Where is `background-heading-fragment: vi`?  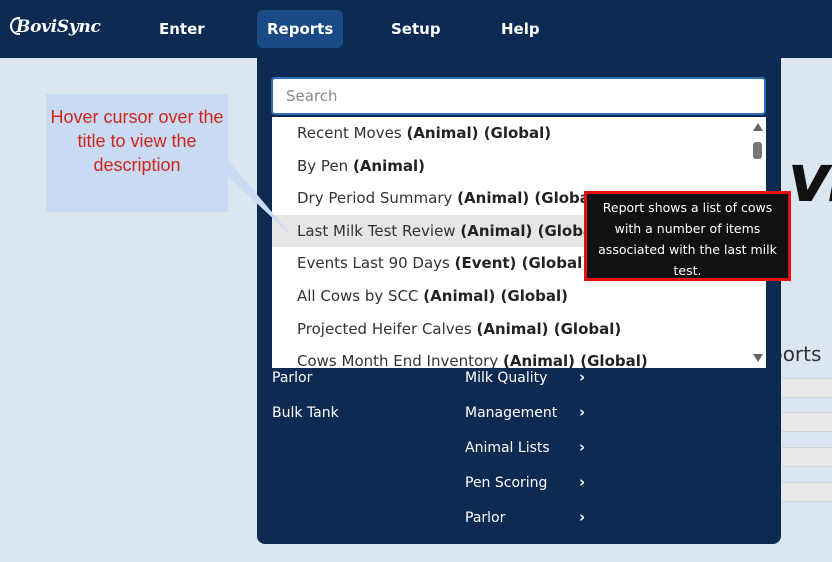 background-heading-fragment: vi is located at coordinates (810, 178).